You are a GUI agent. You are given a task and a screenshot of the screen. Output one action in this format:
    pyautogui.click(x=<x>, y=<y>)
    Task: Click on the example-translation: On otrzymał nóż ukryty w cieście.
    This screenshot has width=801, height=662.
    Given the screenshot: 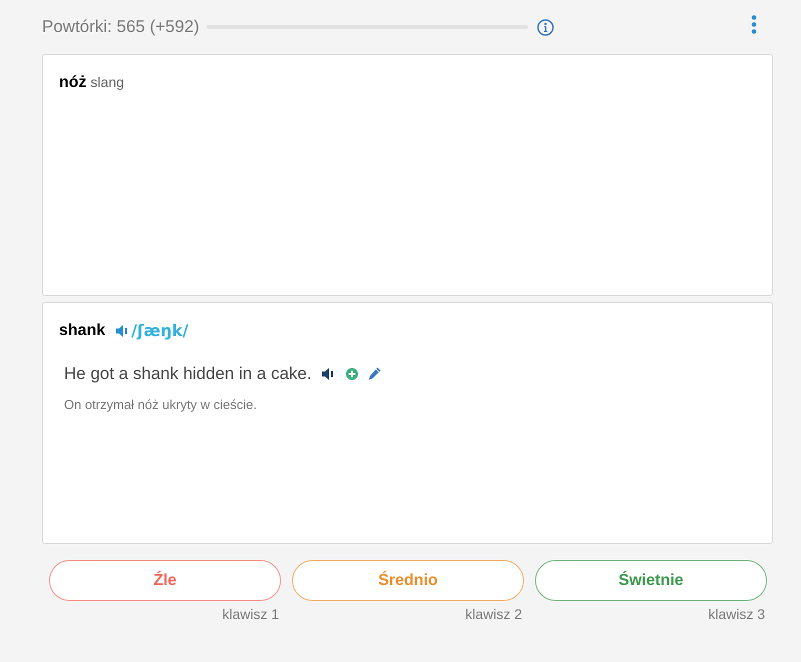 What is the action you would take?
    pyautogui.click(x=160, y=405)
    